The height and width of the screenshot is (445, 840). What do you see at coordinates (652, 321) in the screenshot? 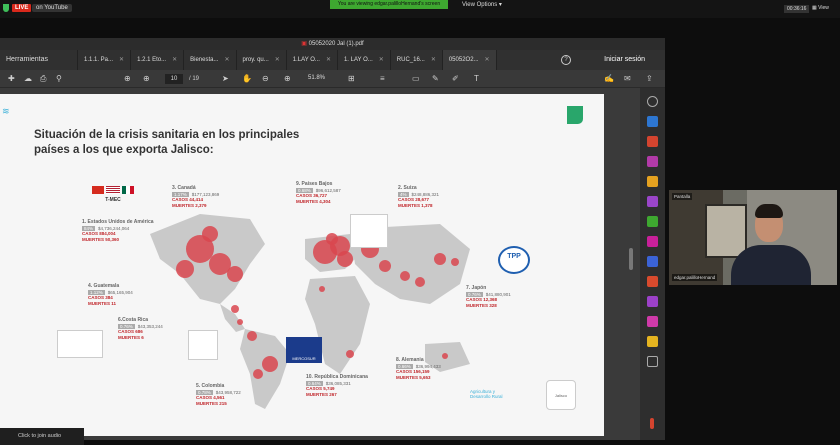
I see `send-icon` at bounding box center [652, 321].